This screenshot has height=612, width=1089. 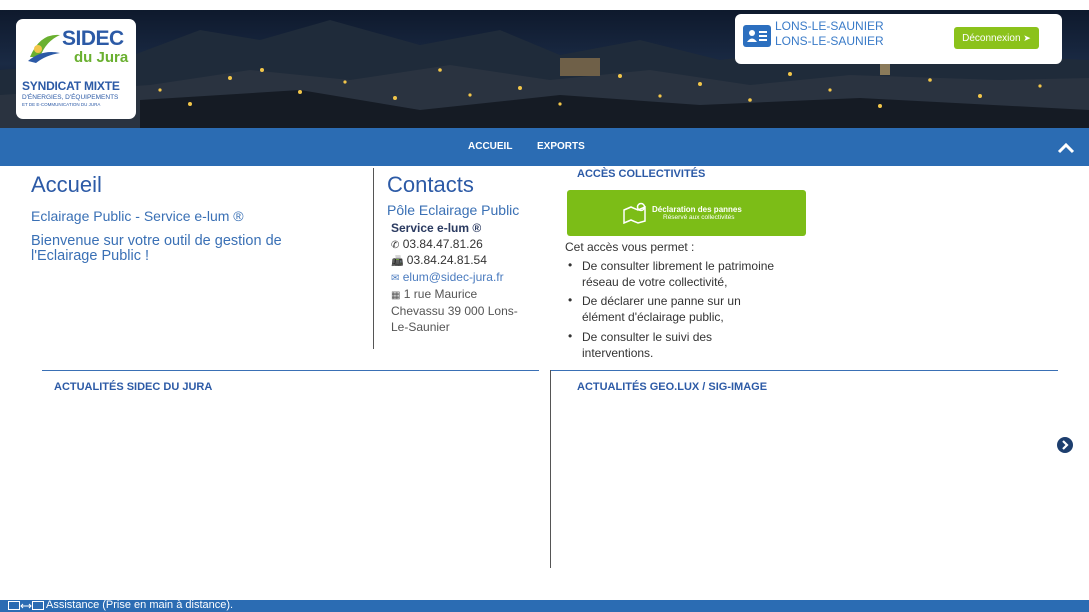 What do you see at coordinates (678, 266) in the screenshot?
I see `bullet-line1: De consulter librement le patrimoine` at bounding box center [678, 266].